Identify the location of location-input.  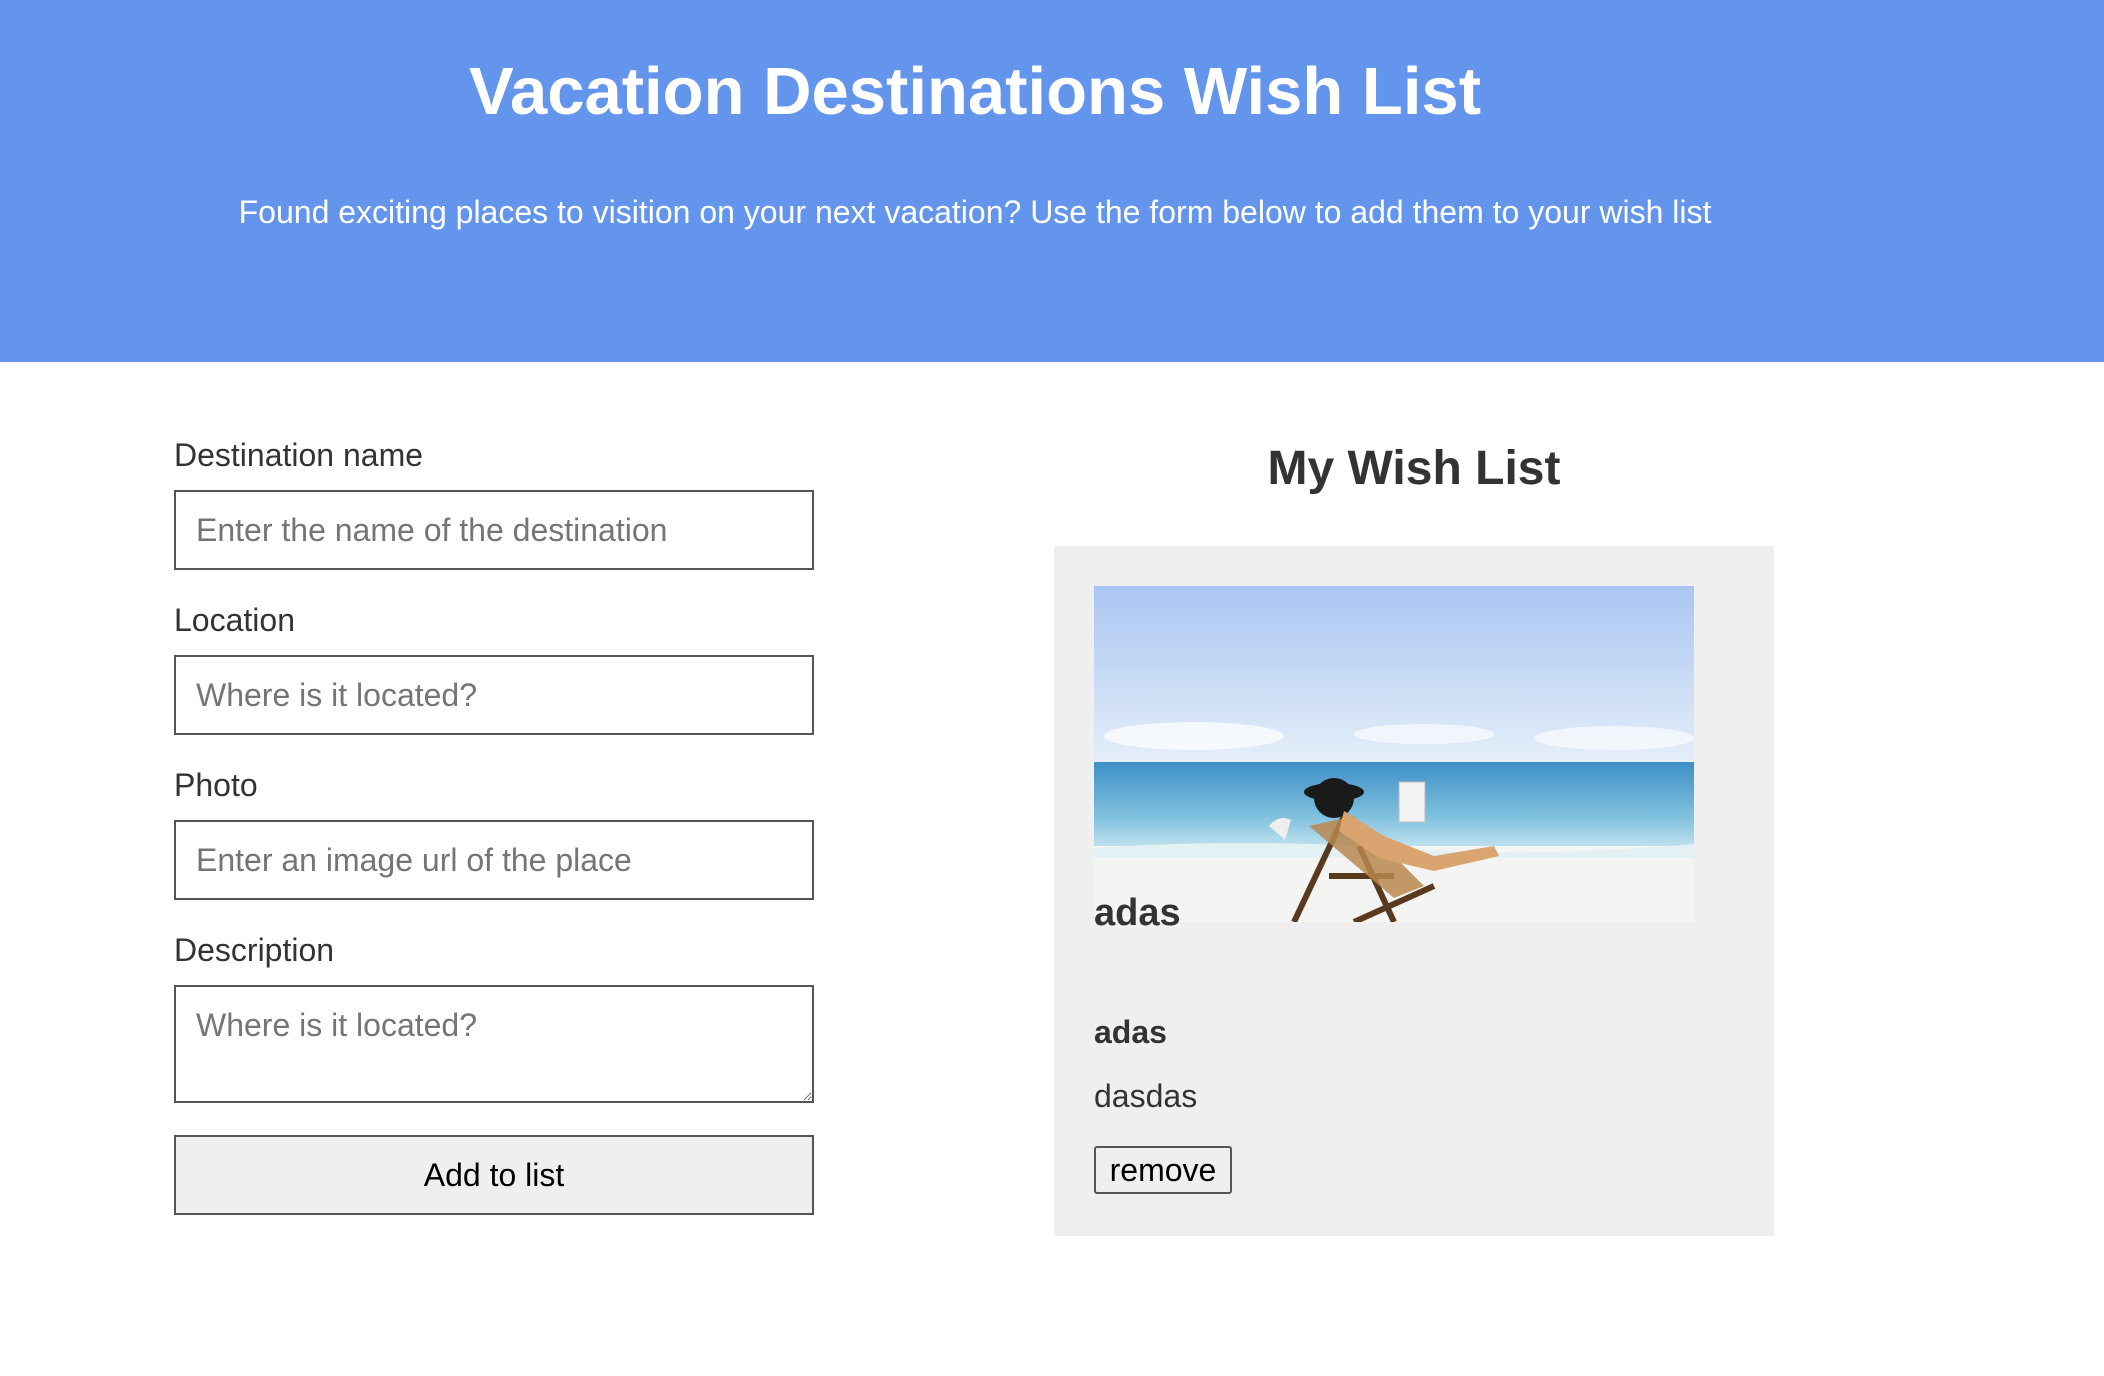
(494, 695).